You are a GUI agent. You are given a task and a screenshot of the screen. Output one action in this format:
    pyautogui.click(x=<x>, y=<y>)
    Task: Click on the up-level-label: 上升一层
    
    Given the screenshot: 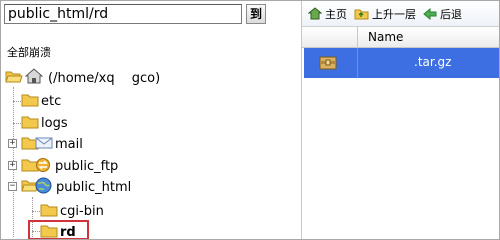 What is the action you would take?
    pyautogui.click(x=394, y=14)
    